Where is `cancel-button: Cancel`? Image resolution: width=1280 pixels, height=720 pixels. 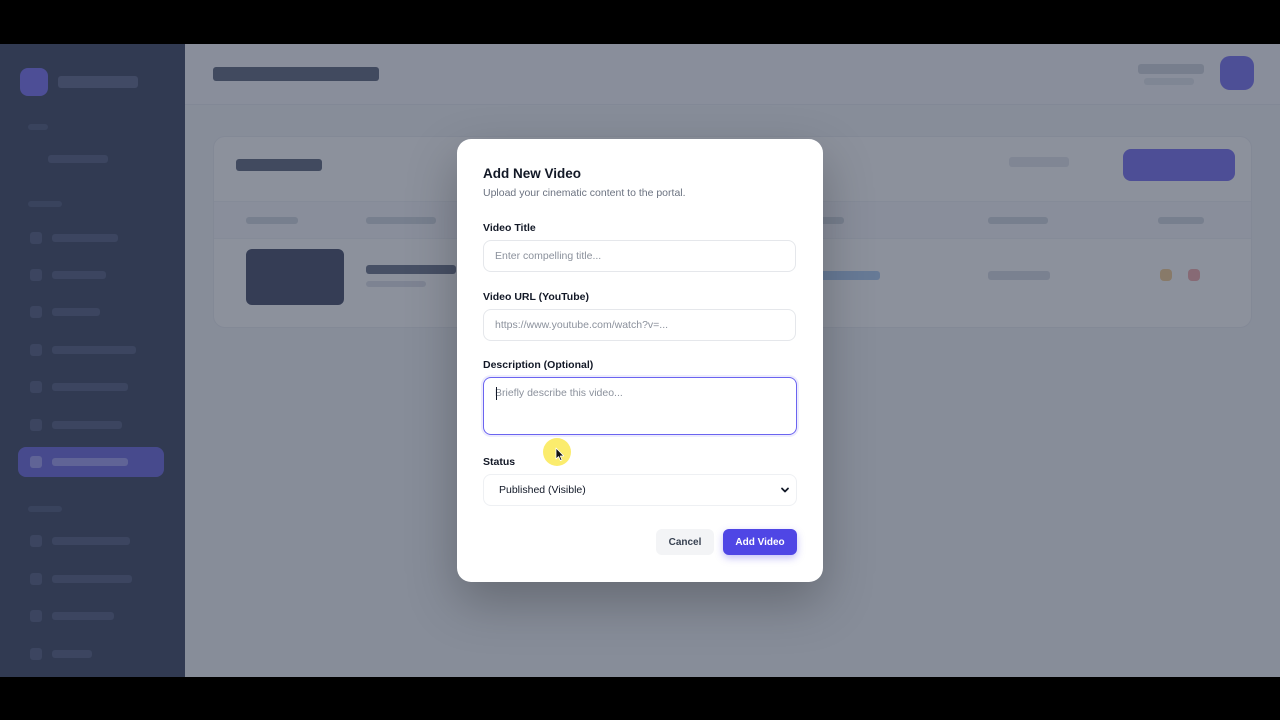 cancel-button: Cancel is located at coordinates (685, 542).